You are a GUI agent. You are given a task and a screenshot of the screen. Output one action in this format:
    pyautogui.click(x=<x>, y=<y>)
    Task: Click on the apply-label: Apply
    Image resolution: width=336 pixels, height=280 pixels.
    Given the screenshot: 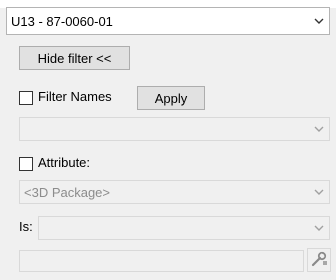 What is the action you would take?
    pyautogui.click(x=171, y=98)
    